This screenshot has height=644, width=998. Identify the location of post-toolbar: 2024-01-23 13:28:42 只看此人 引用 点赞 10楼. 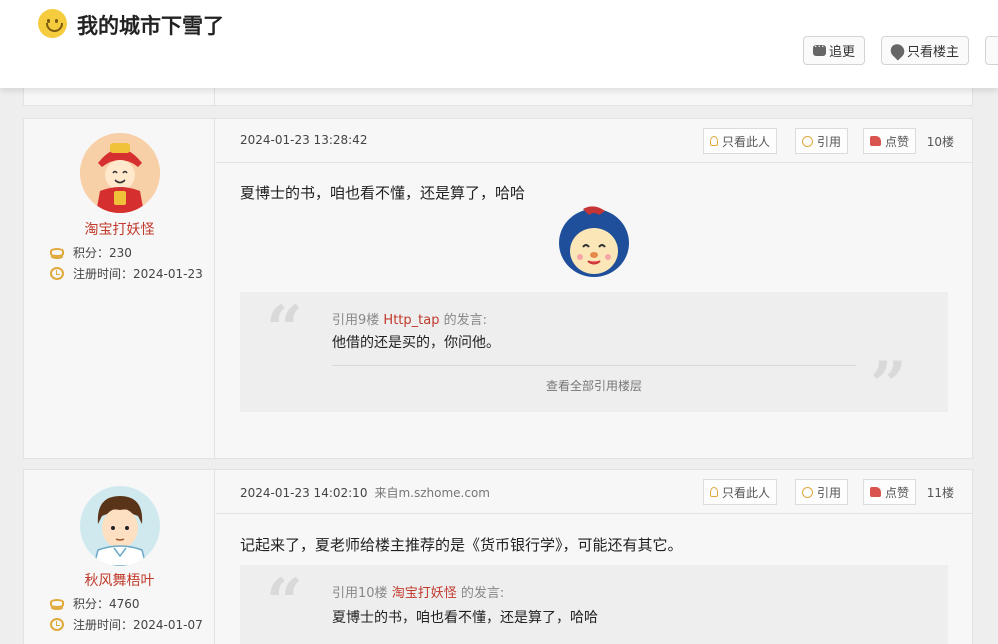
(594, 141).